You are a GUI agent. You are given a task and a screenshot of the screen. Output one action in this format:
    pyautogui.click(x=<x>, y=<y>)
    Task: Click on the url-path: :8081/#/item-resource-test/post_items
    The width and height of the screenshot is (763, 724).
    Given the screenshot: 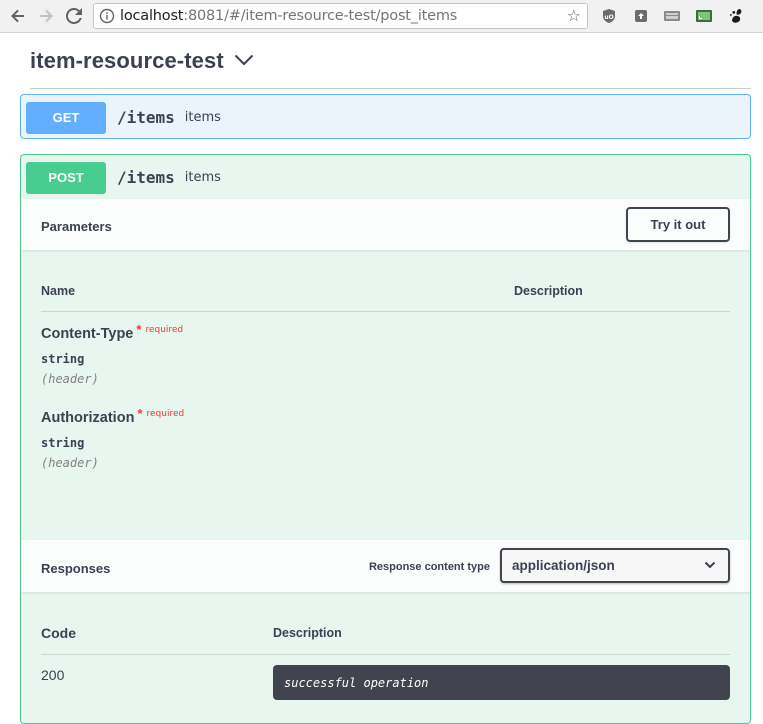 What is the action you would take?
    pyautogui.click(x=320, y=16)
    